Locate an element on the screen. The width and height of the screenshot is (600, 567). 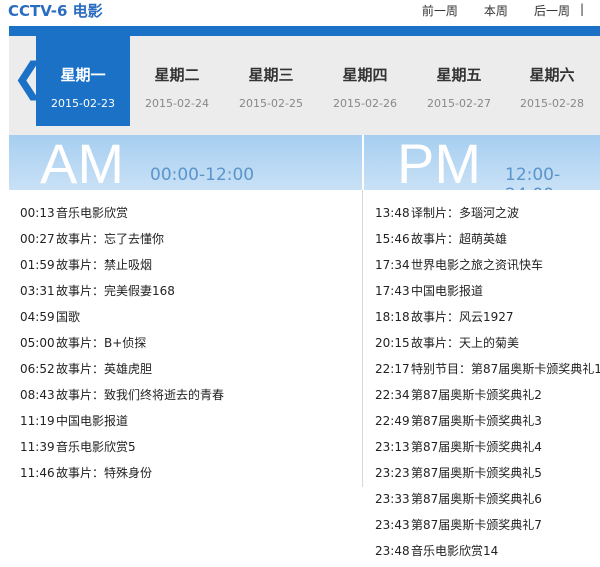
program-time: 11:46 is located at coordinates (37, 473).